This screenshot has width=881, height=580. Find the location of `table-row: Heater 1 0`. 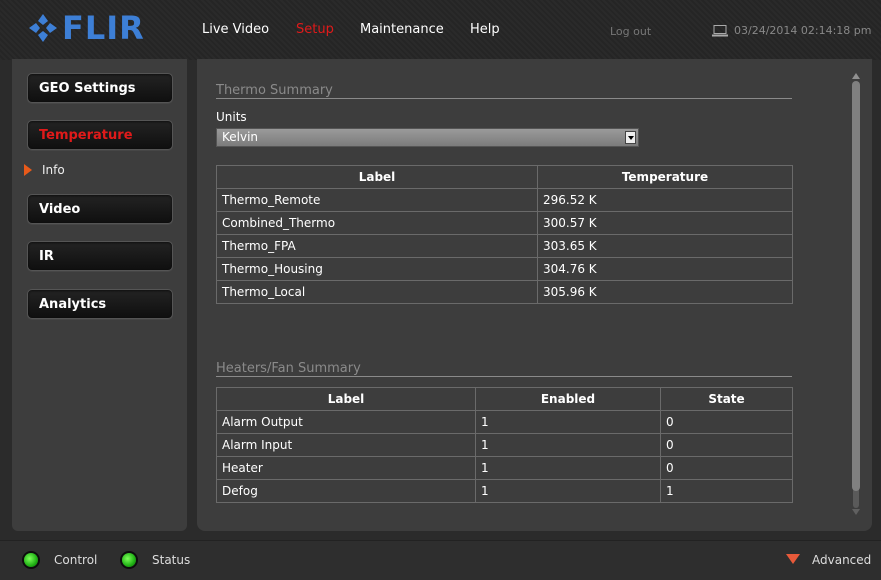

table-row: Heater 1 0 is located at coordinates (504, 468).